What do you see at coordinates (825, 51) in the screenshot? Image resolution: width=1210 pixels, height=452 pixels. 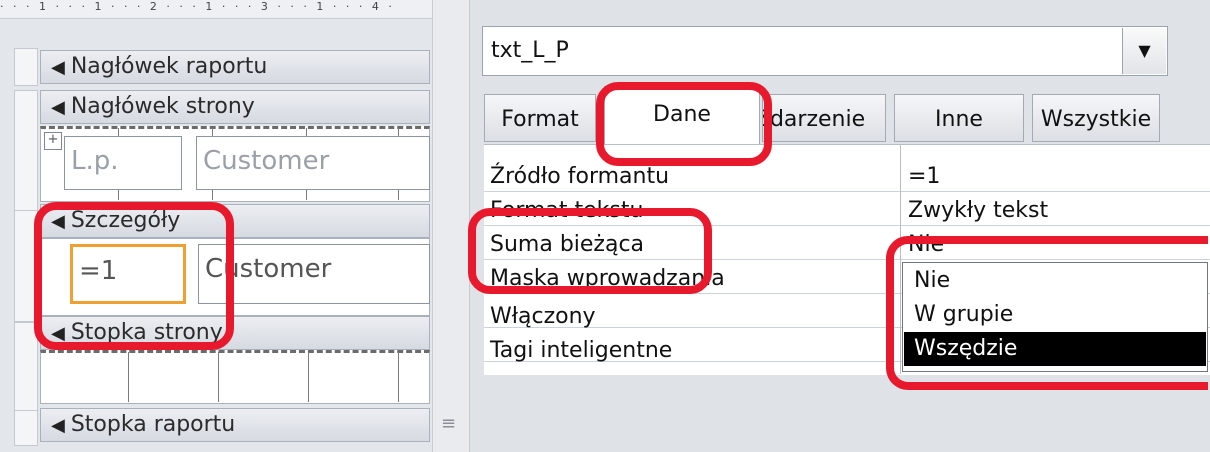 I see `control-selector-combo: txt_L_P` at bounding box center [825, 51].